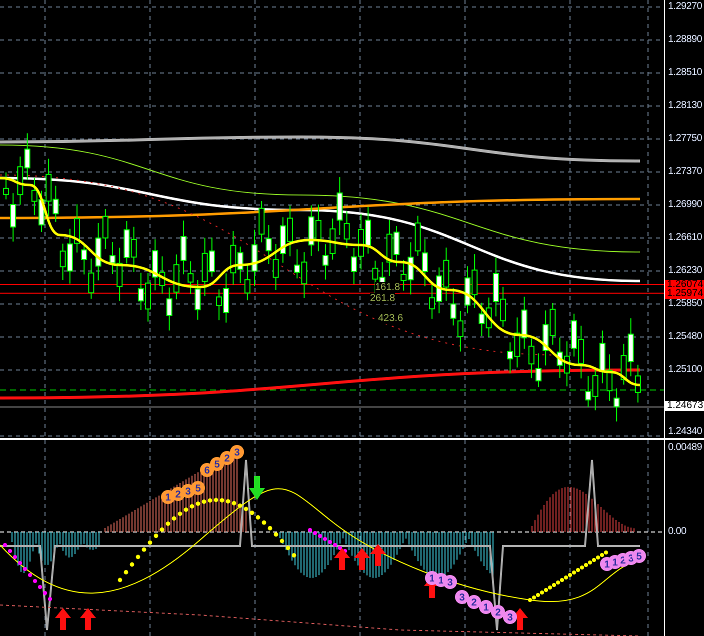  Describe the element at coordinates (257, 488) in the screenshot. I see `down-arrow-icon` at that location.